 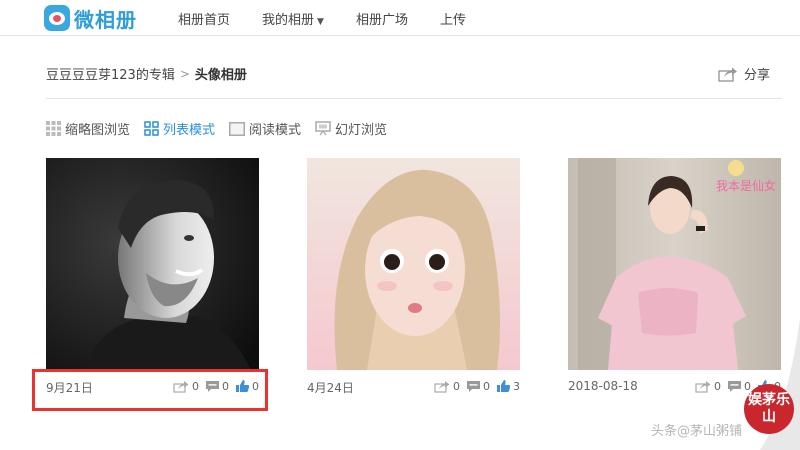 I want to click on nav-item-square: 相册广场, so click(x=382, y=18).